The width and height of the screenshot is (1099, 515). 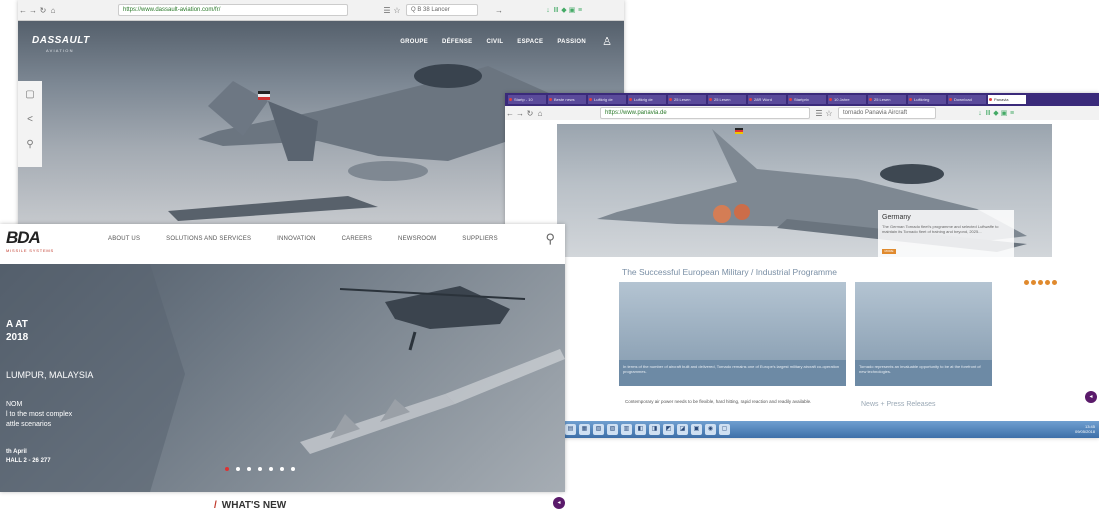 I want to click on app-icon: ◧, so click(x=640, y=429).